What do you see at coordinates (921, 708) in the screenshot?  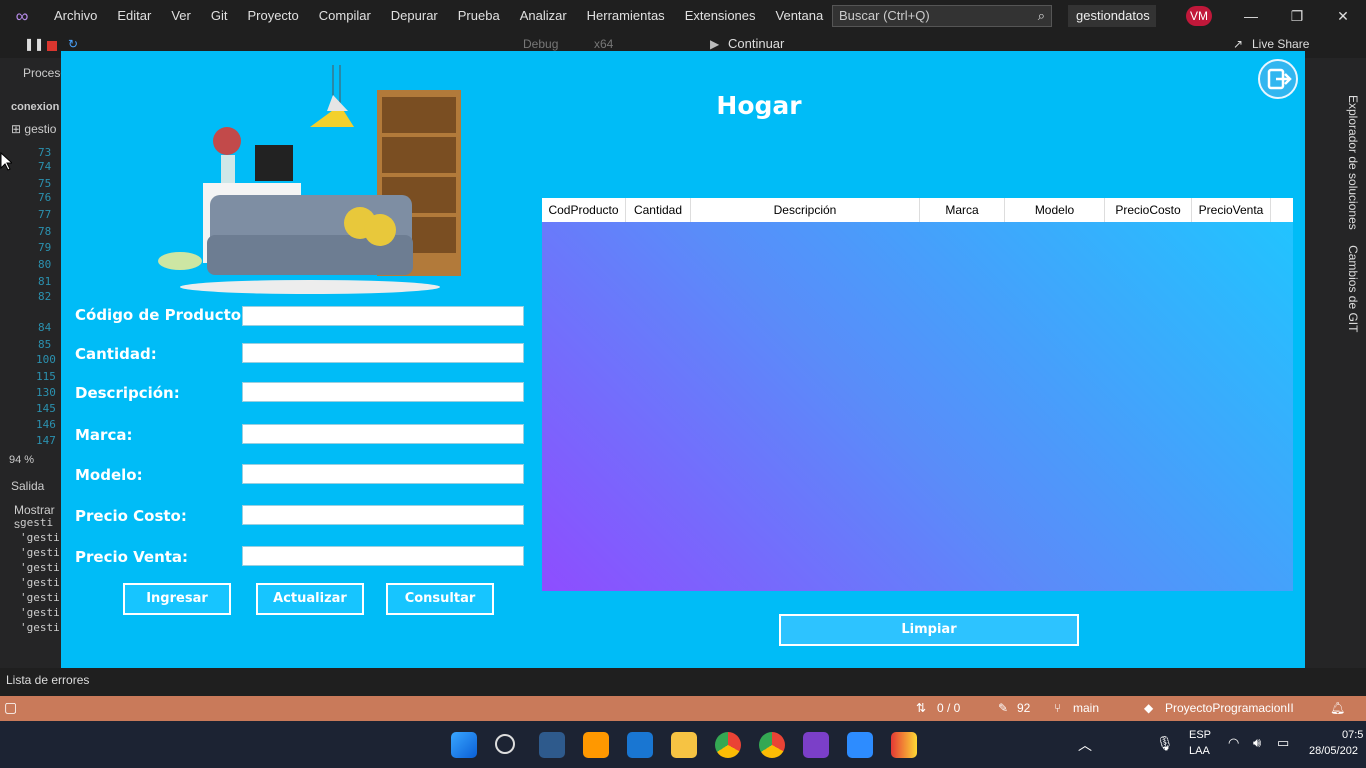 I see `sync-icon: ⇅` at bounding box center [921, 708].